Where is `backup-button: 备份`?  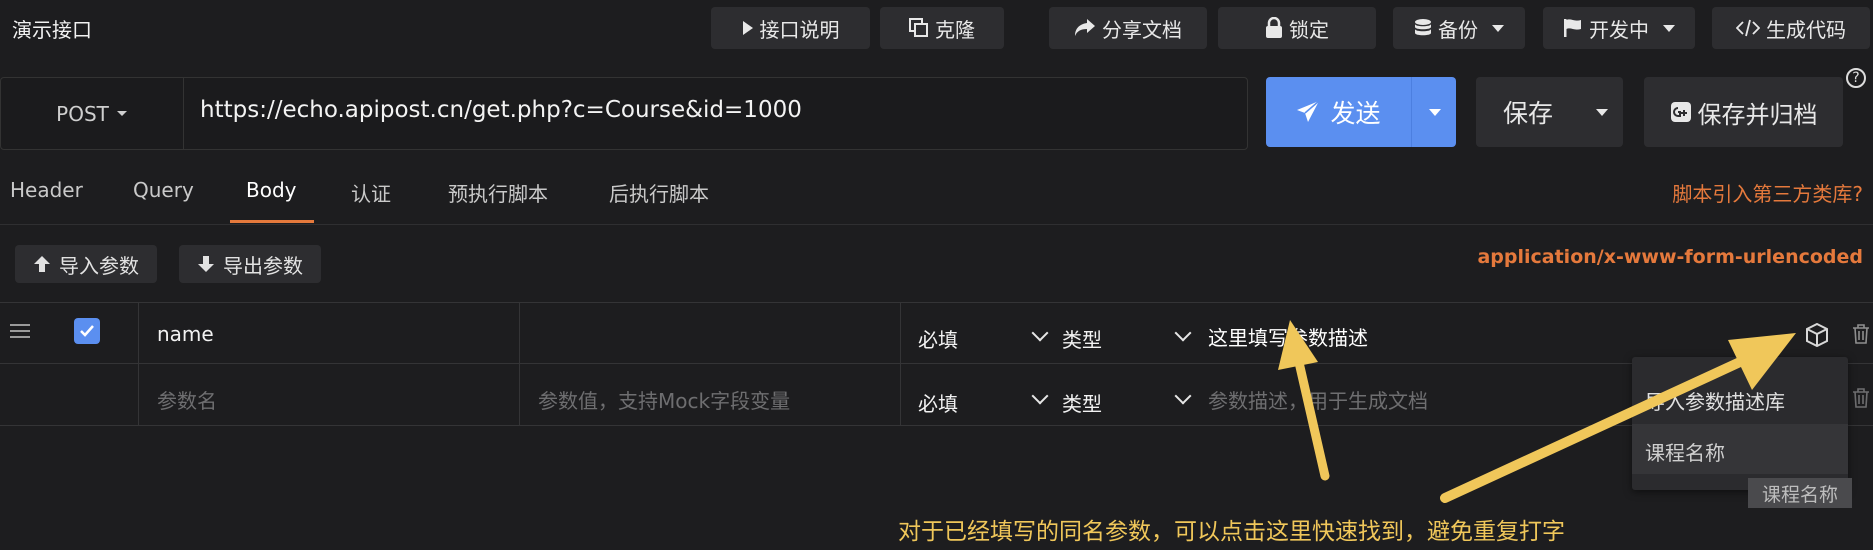
backup-button: 备份 is located at coordinates (1459, 28).